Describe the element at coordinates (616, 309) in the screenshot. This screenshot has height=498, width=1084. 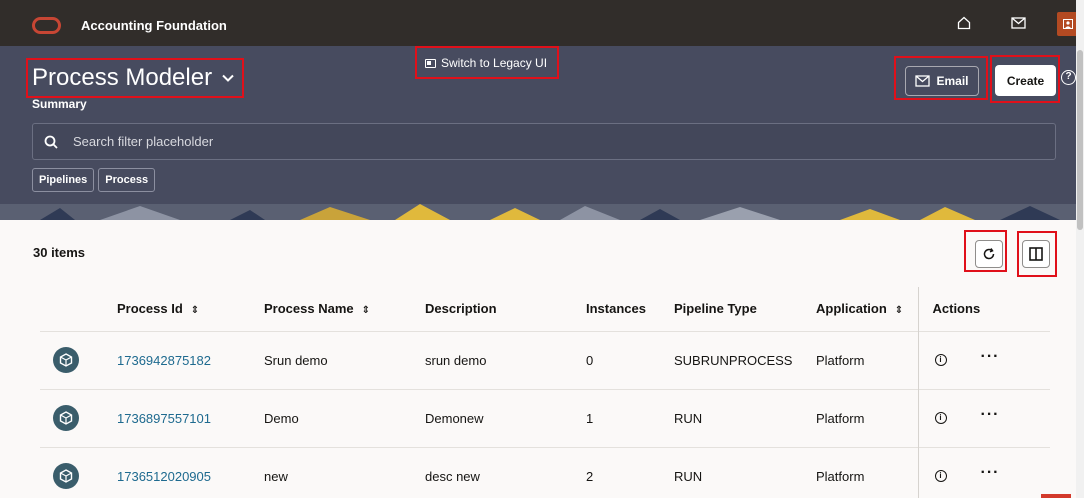
I see `header-instances: Instances` at that location.